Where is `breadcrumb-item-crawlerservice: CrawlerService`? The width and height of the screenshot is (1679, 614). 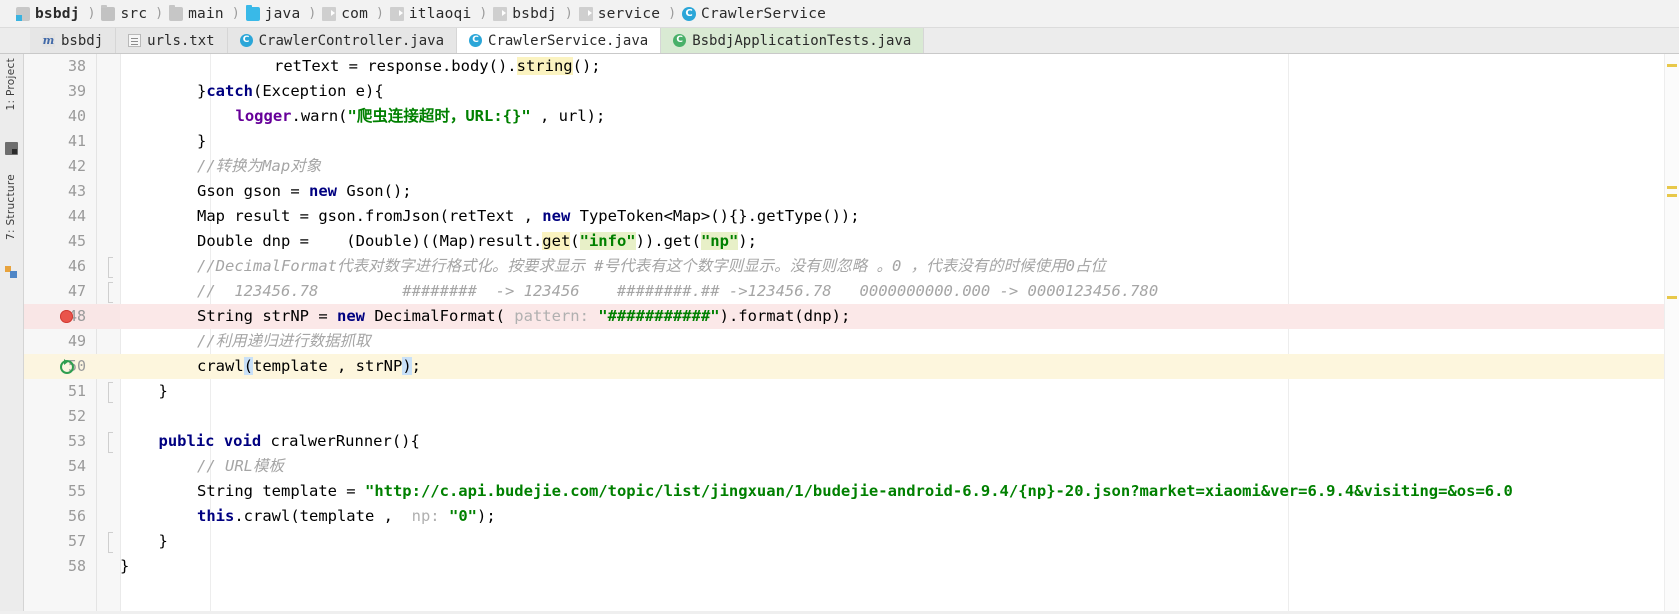 breadcrumb-item-crawlerservice: CrawlerService is located at coordinates (755, 14).